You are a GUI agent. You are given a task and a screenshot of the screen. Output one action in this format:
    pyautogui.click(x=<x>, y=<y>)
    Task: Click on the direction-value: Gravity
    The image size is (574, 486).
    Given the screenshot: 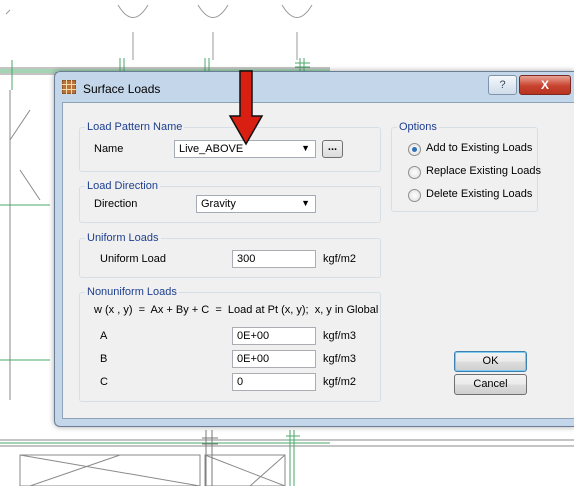 What is the action you would take?
    pyautogui.click(x=218, y=204)
    